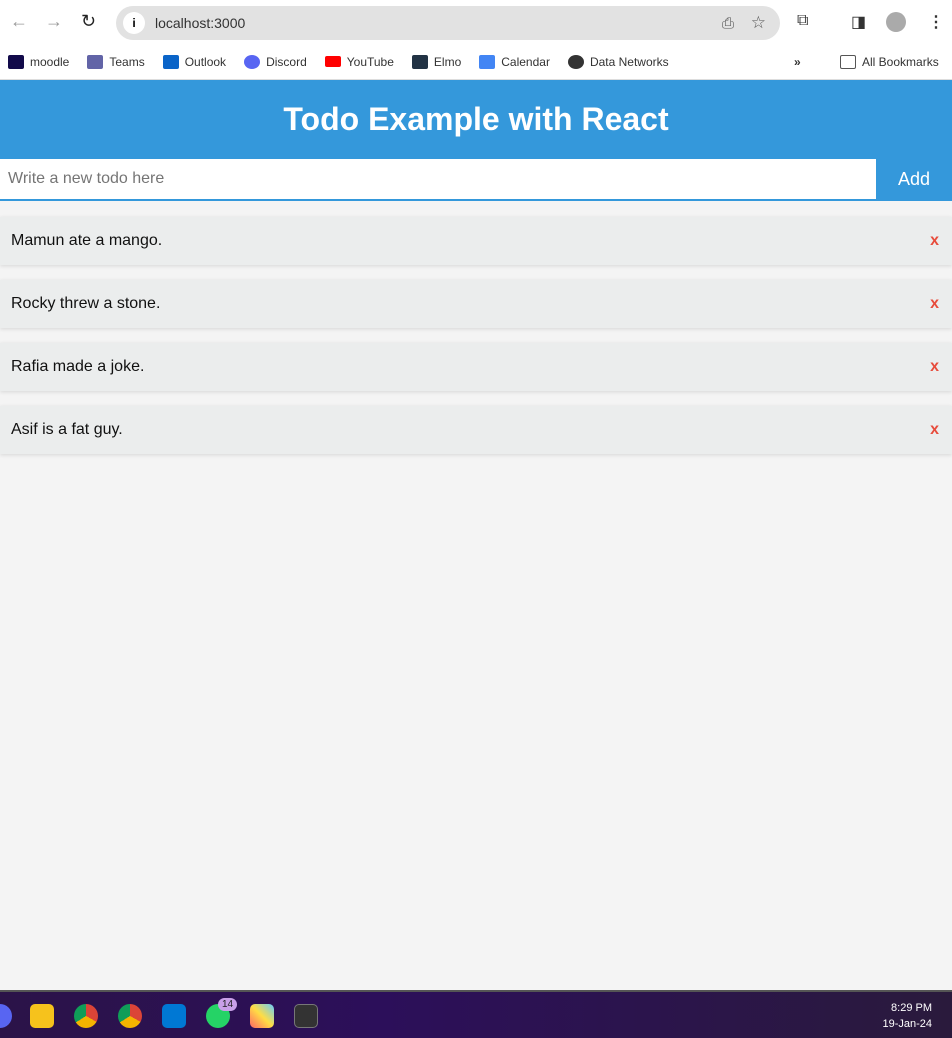 Image resolution: width=952 pixels, height=1038 pixels. Describe the element at coordinates (514, 61) in the screenshot. I see `bookmark-calendar: Calendar` at that location.